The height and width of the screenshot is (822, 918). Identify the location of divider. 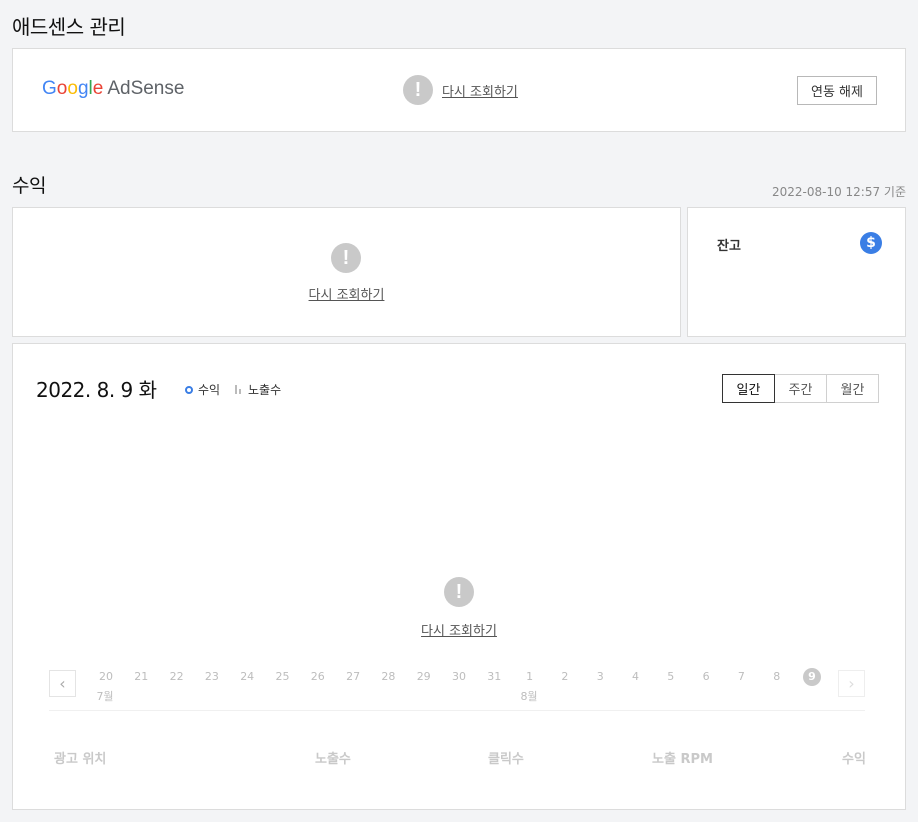
(457, 710).